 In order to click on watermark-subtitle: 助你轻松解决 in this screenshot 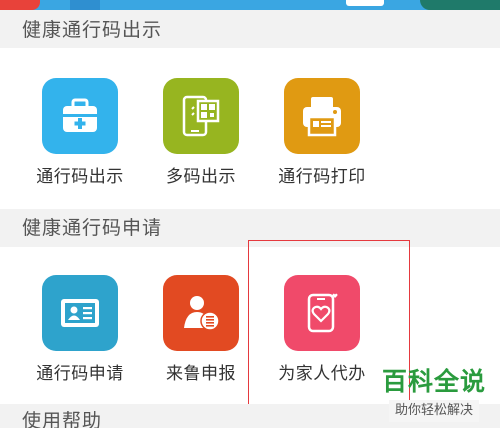, I will do `click(433, 411)`.